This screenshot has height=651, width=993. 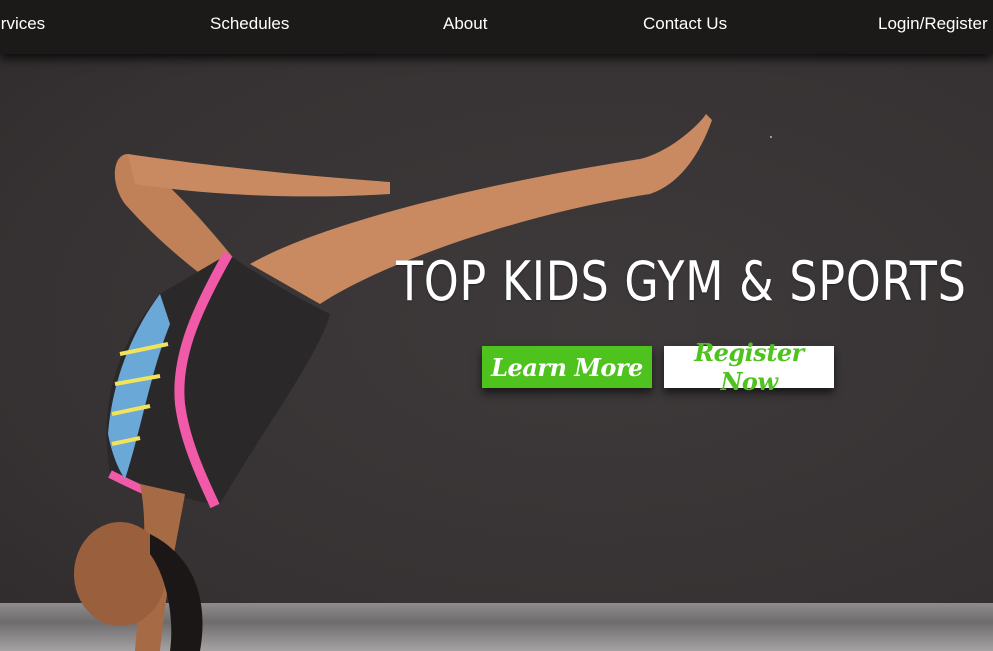 I want to click on nav-item-login-register: Login/Register, so click(x=933, y=24).